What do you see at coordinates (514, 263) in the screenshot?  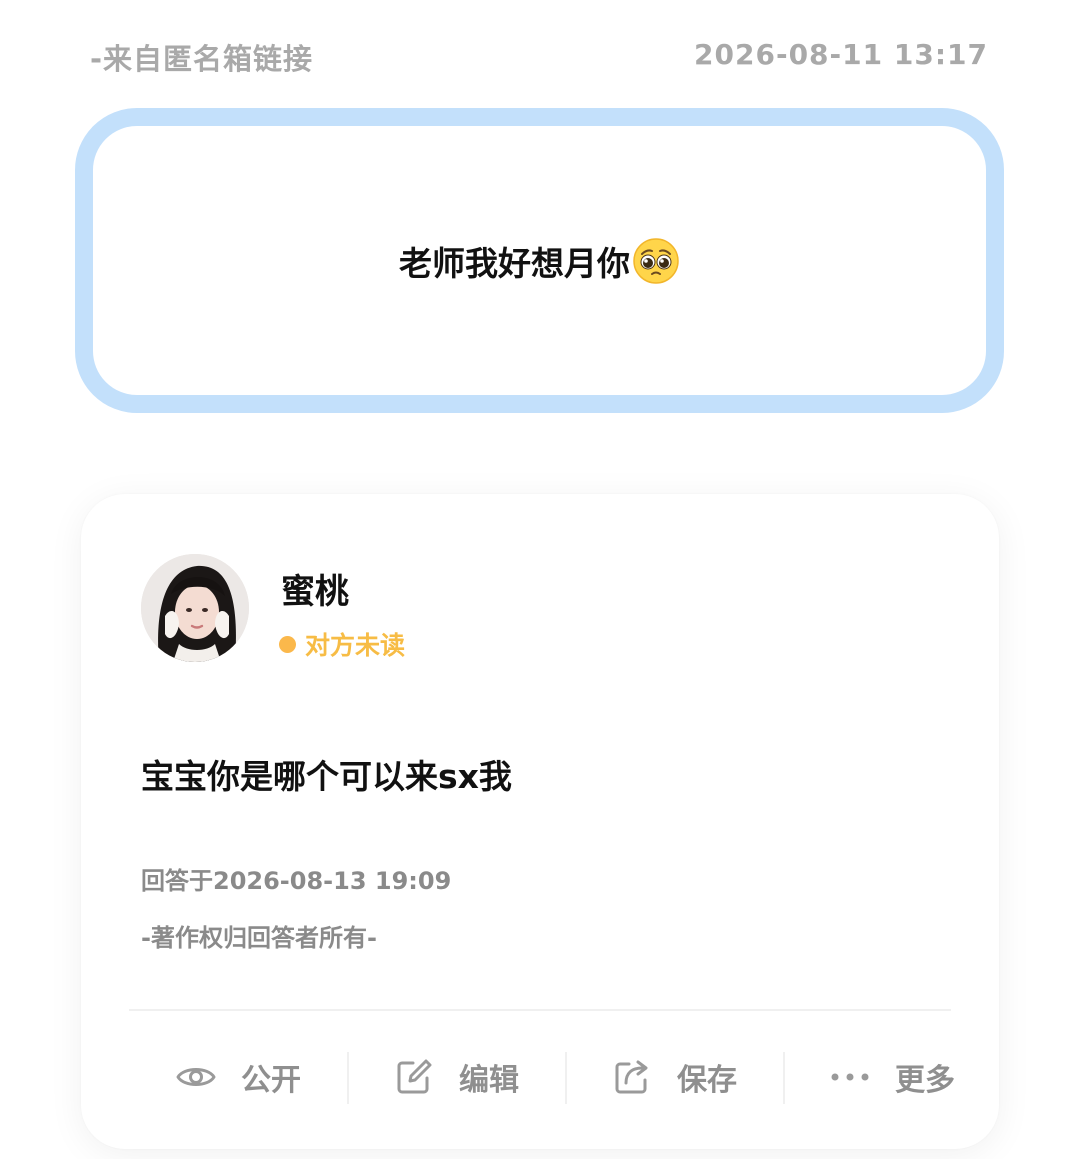 I see `question-text: 老师我好想月你` at bounding box center [514, 263].